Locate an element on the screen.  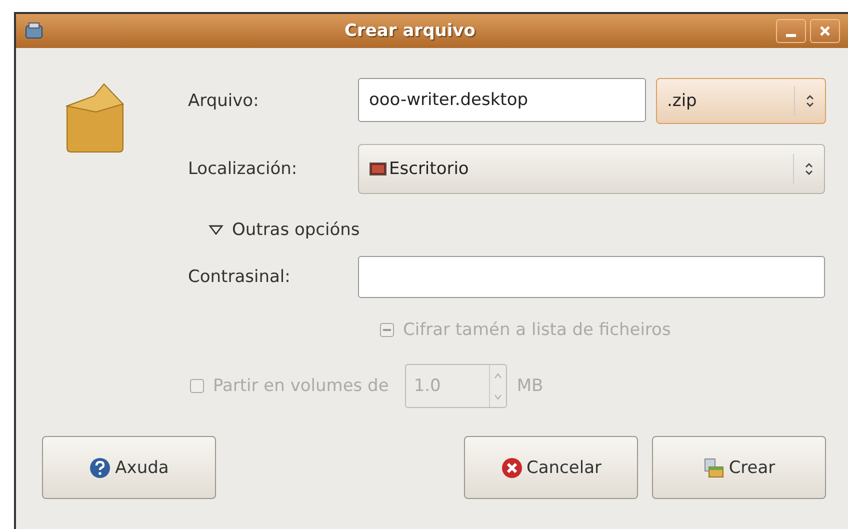
help-icon is located at coordinates (100, 467).